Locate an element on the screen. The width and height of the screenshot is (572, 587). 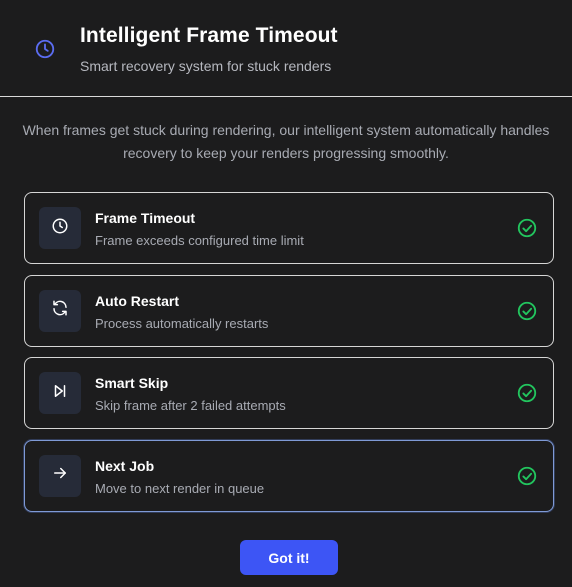
step-title: Next Job is located at coordinates (125, 465).